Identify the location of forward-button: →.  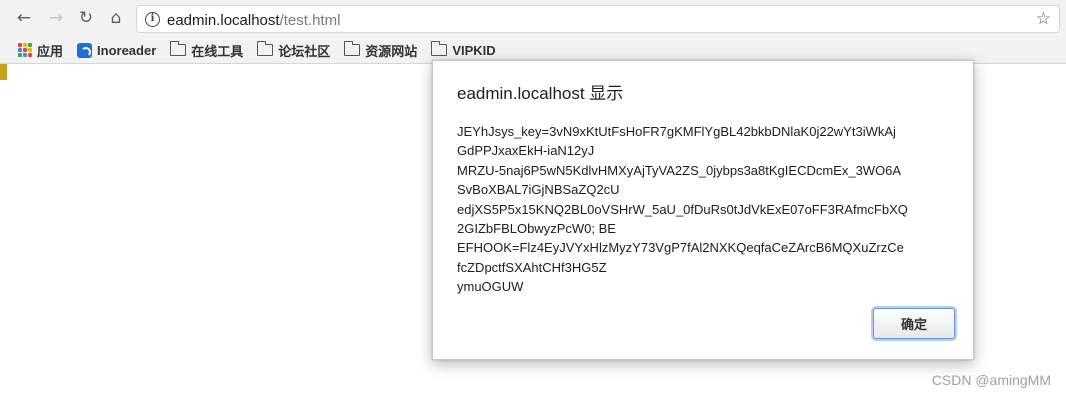
(56, 18).